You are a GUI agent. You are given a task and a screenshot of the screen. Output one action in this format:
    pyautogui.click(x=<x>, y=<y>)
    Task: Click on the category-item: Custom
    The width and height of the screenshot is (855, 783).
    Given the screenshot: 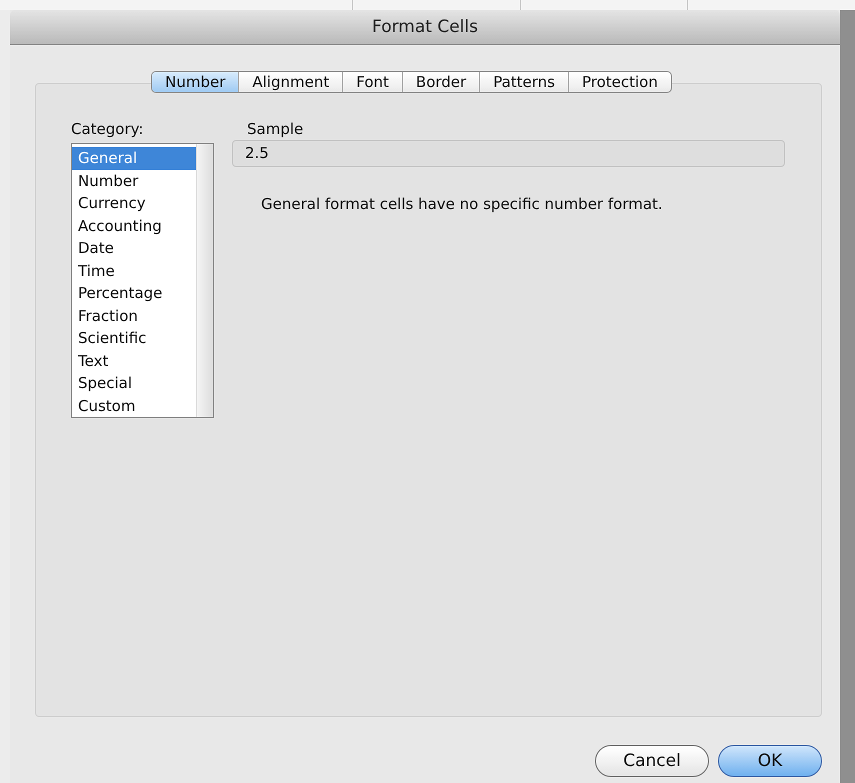 What is the action you would take?
    pyautogui.click(x=134, y=405)
    